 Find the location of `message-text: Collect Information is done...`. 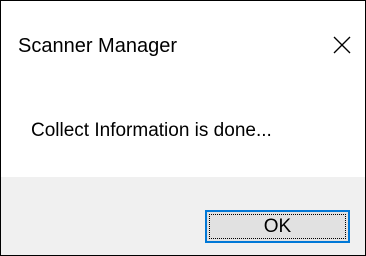

message-text: Collect Information is done... is located at coordinates (151, 130).